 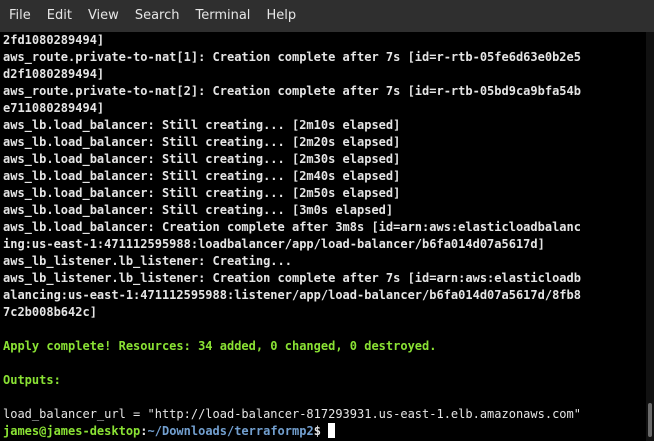 I want to click on terminal-line: 2fd1080289494], so click(x=54, y=40).